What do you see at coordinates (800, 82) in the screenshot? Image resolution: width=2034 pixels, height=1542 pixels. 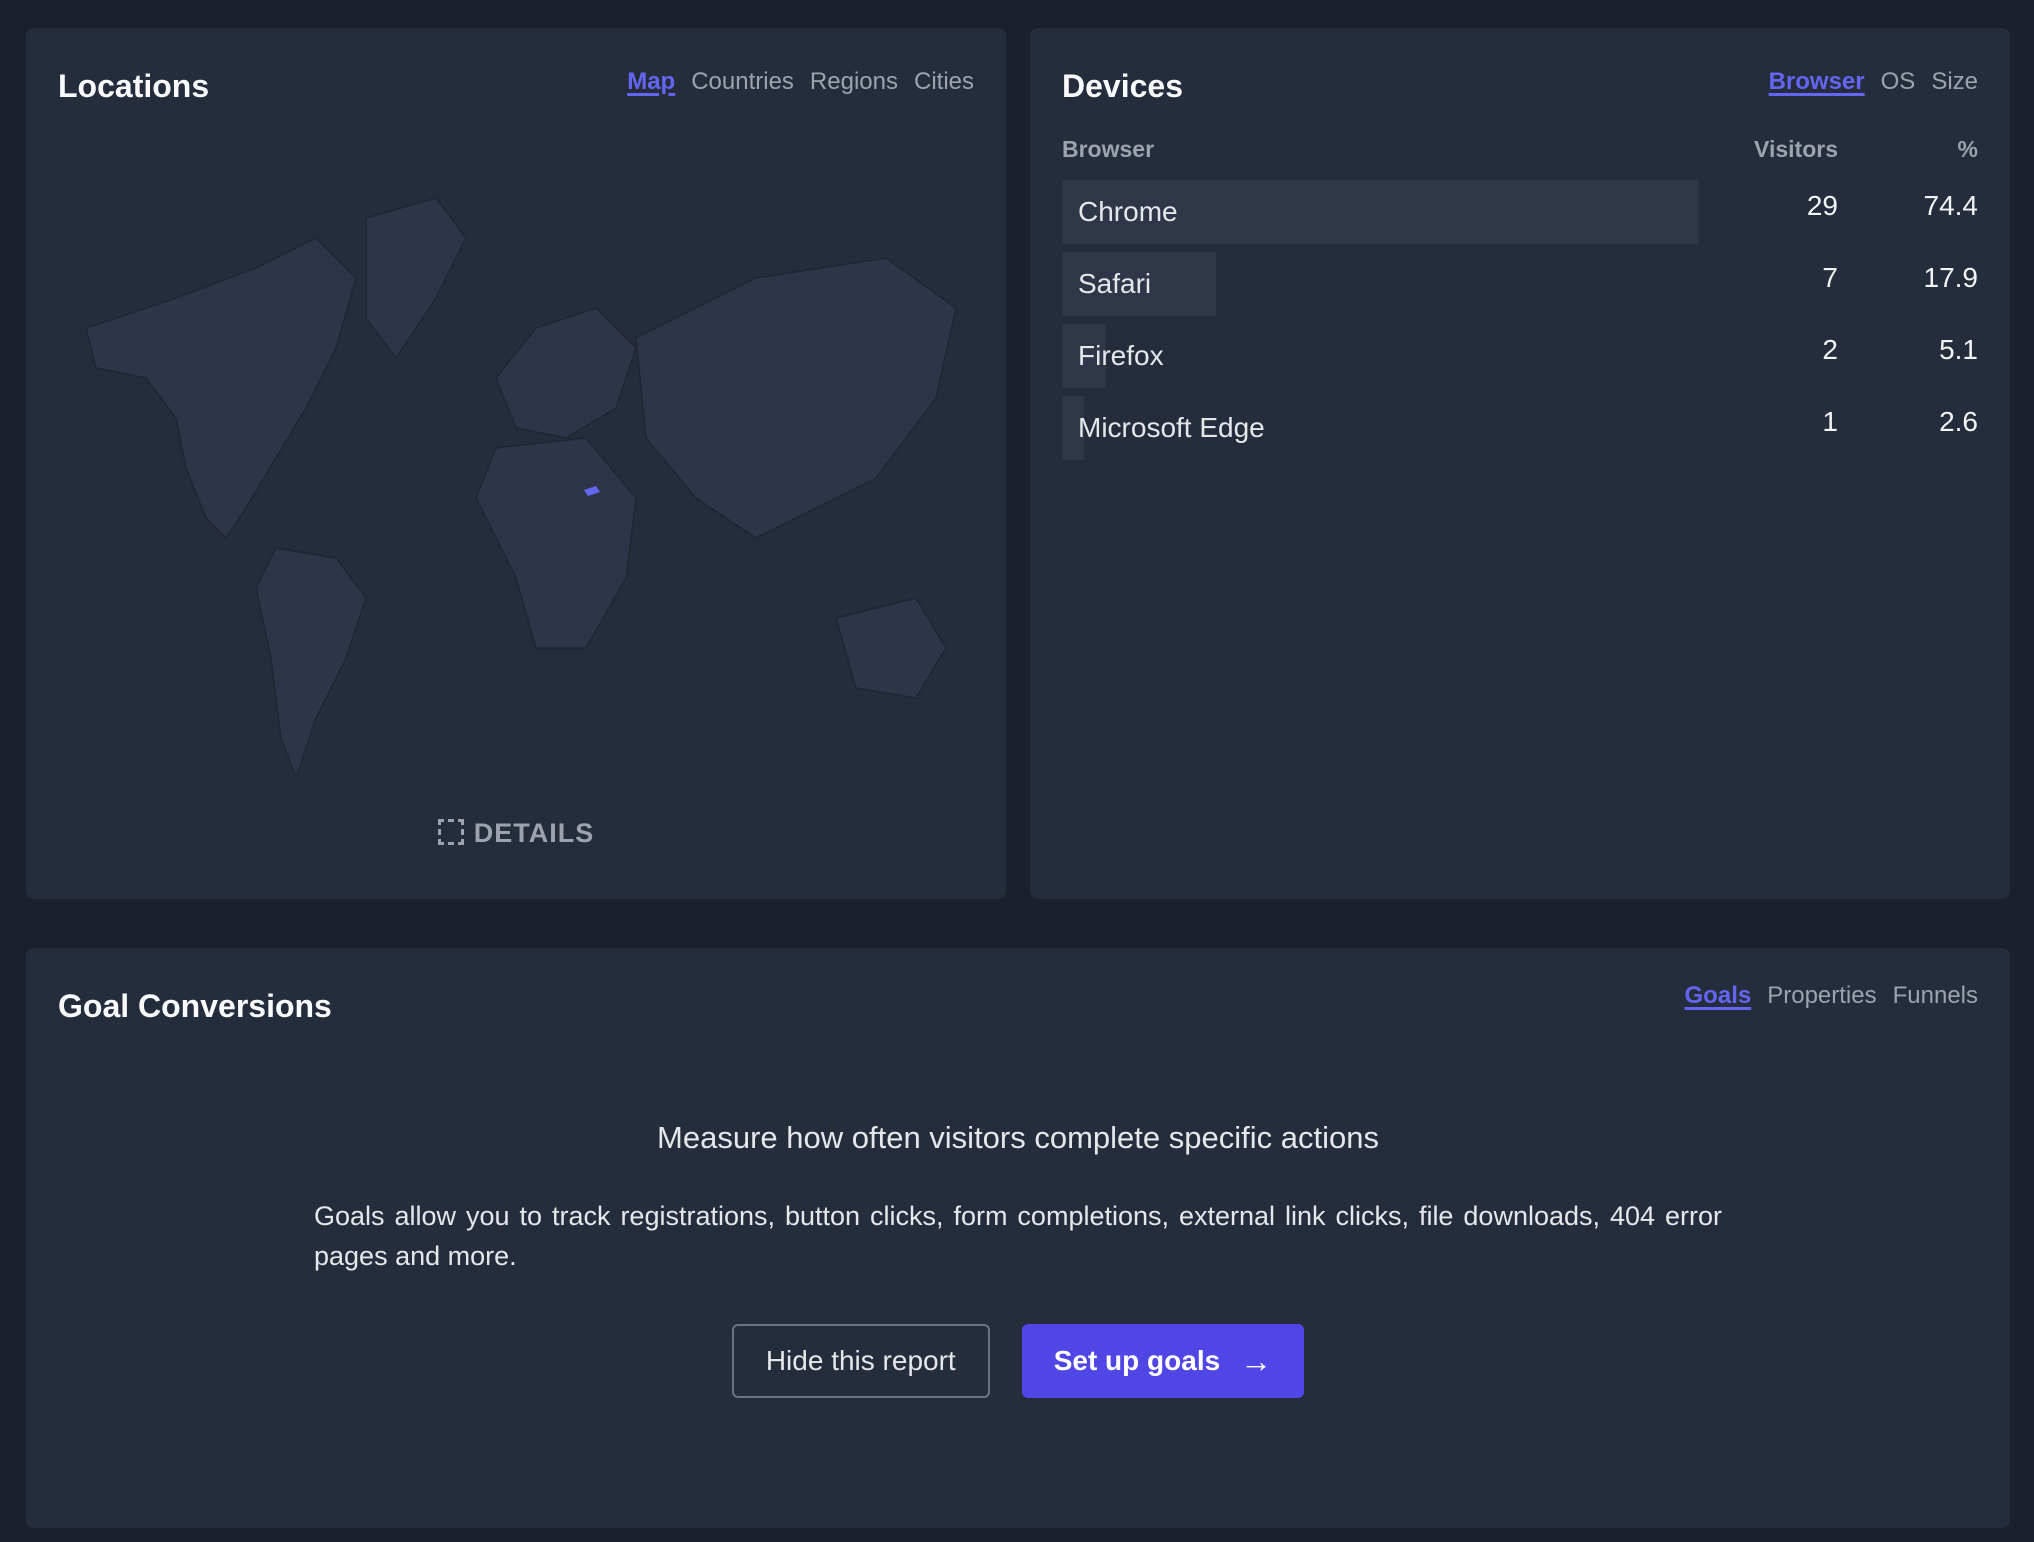 I see `locations-tabs: Map Countries Regions Cities` at bounding box center [800, 82].